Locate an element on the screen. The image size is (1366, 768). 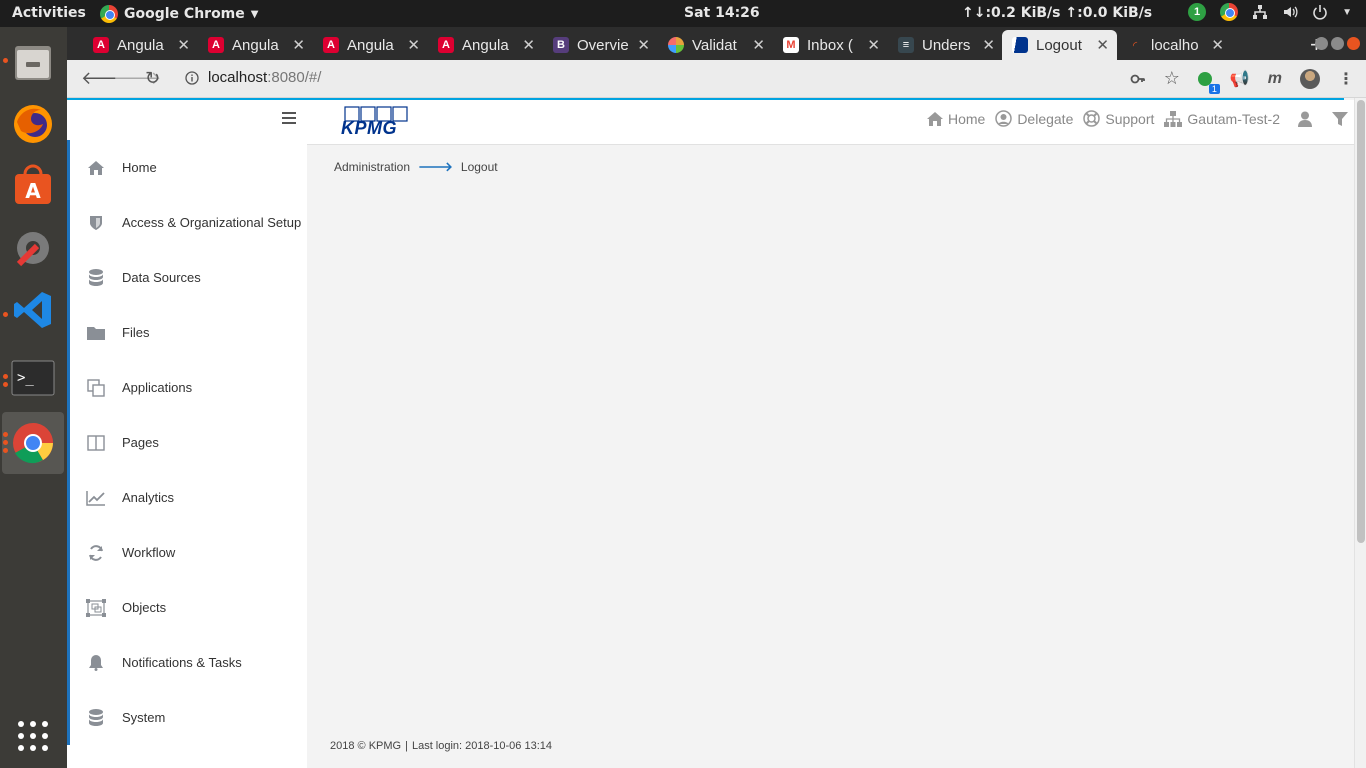
sidebar-item-workflow: Workflow is located at coordinates (187, 552).